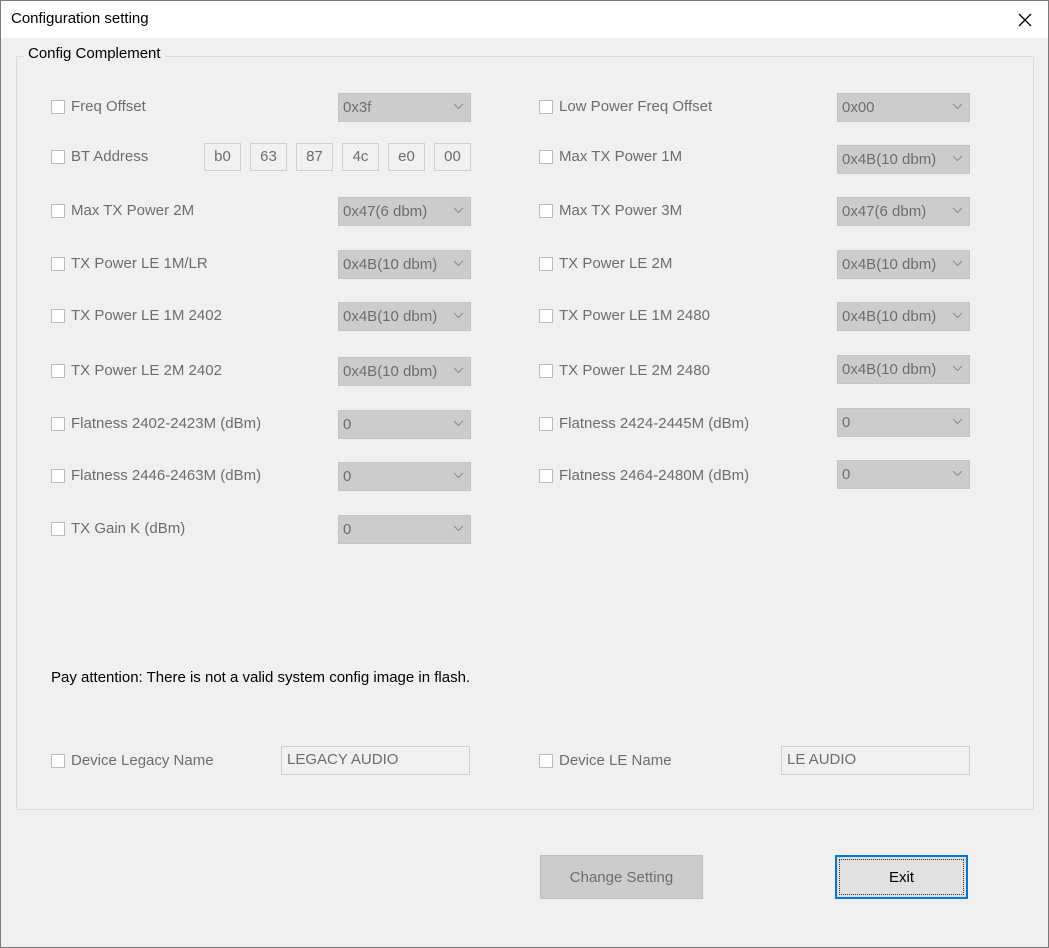 The height and width of the screenshot is (948, 1049). Describe the element at coordinates (406, 157) in the screenshot. I see `bt-address-byte-5: e0` at that location.